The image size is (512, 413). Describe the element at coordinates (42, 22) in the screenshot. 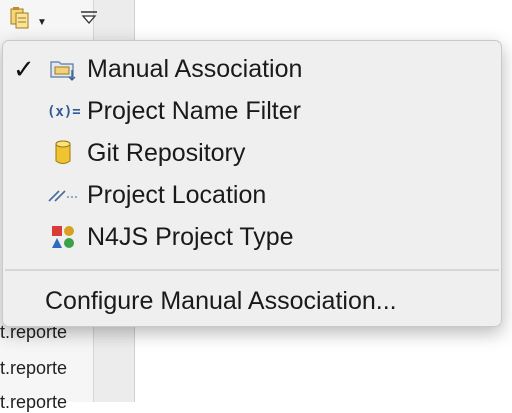

I see `chevron-down-icon: ▼` at that location.